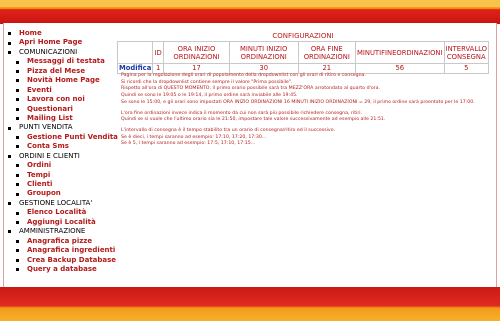 The height and width of the screenshot is (321, 500). I want to click on menu-section-label: GESTIONE LOCALITA', so click(56, 202).